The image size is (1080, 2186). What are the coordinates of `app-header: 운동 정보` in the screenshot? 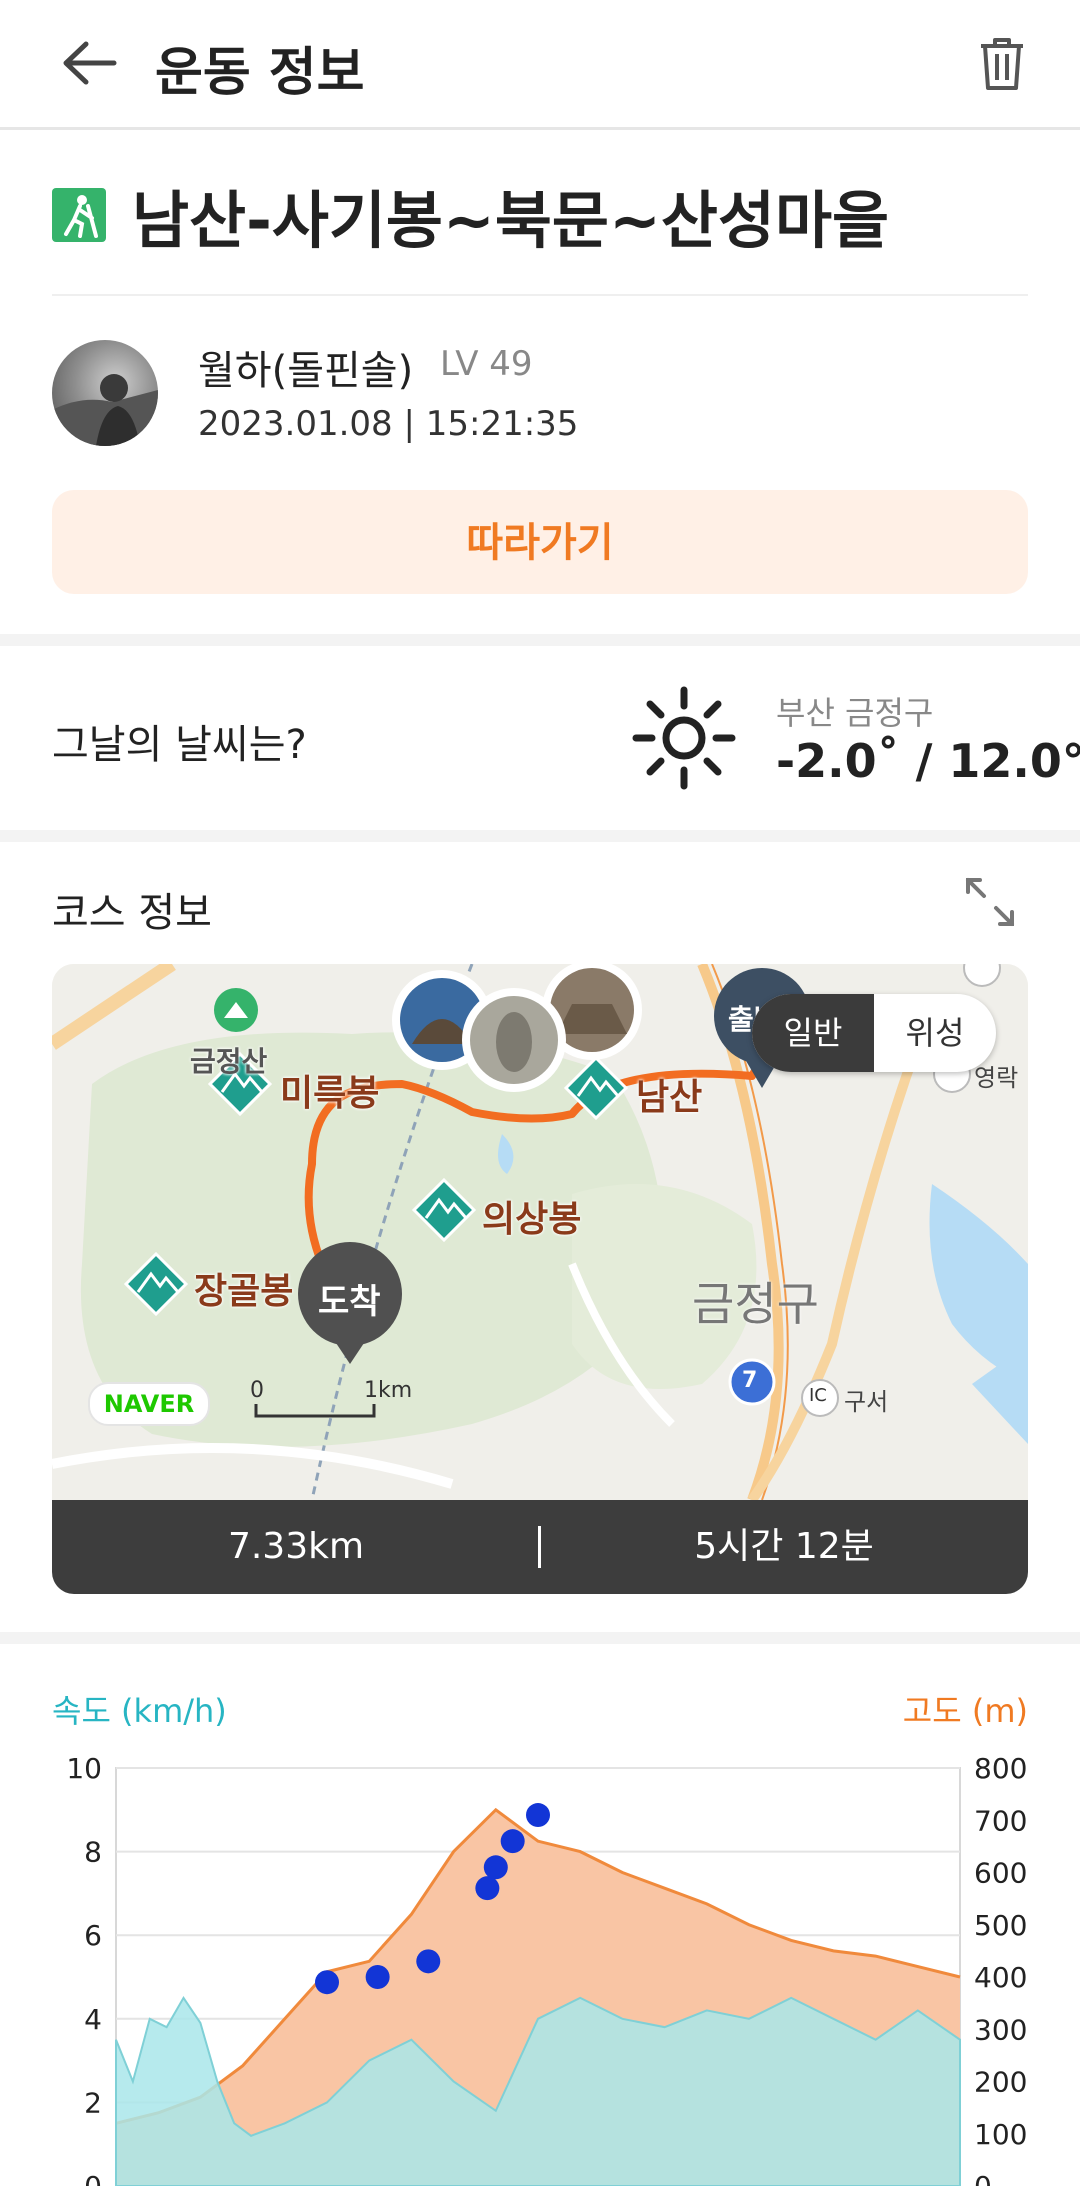 It's located at (540, 65).